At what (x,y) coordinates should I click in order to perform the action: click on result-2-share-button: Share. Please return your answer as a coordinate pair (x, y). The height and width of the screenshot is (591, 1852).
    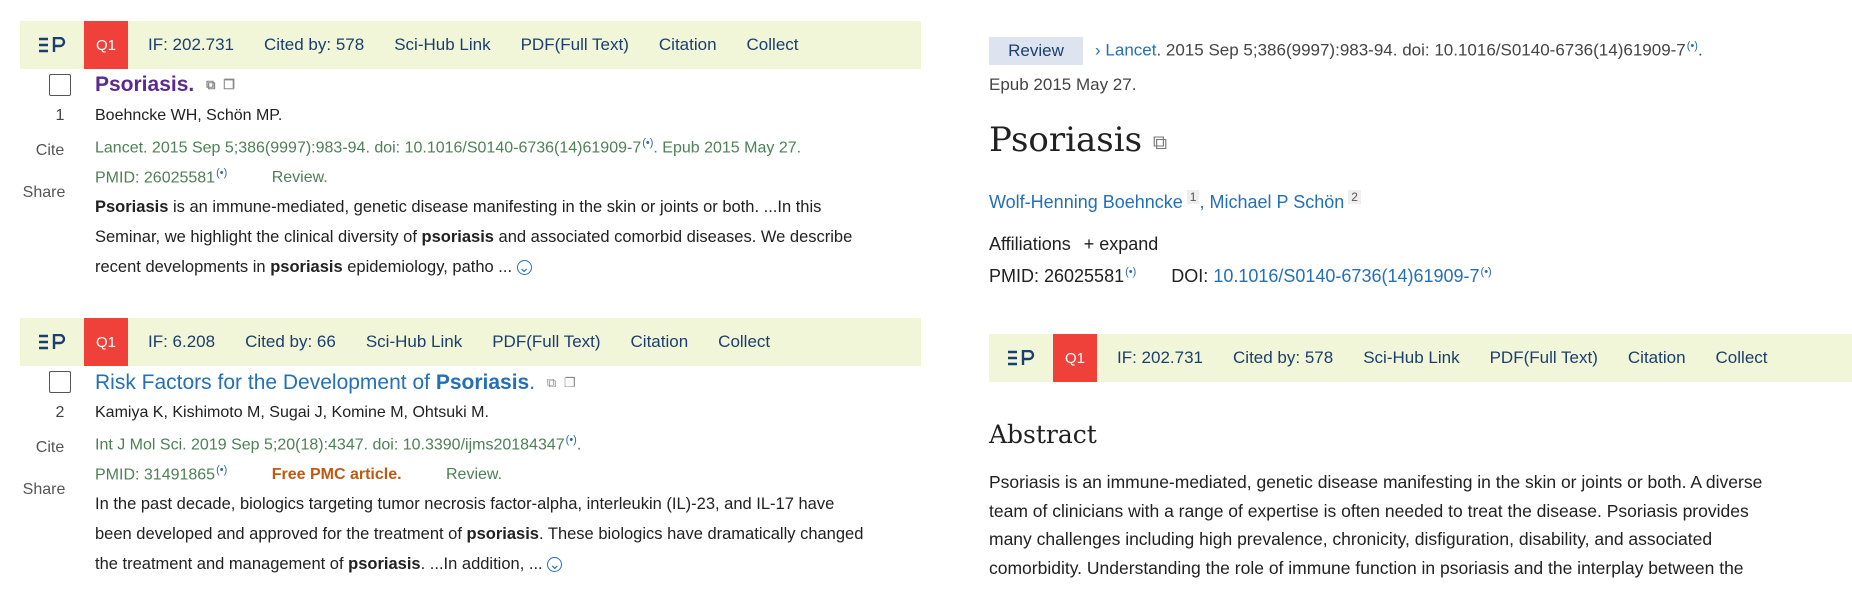
    Looking at the image, I should click on (44, 490).